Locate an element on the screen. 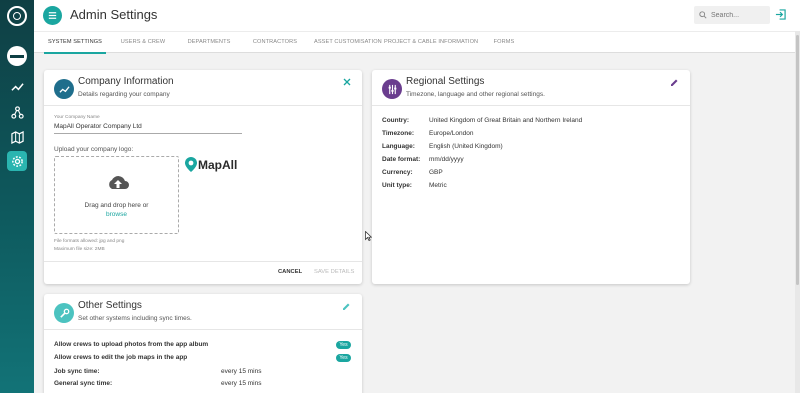  wrench-icon is located at coordinates (64, 313).